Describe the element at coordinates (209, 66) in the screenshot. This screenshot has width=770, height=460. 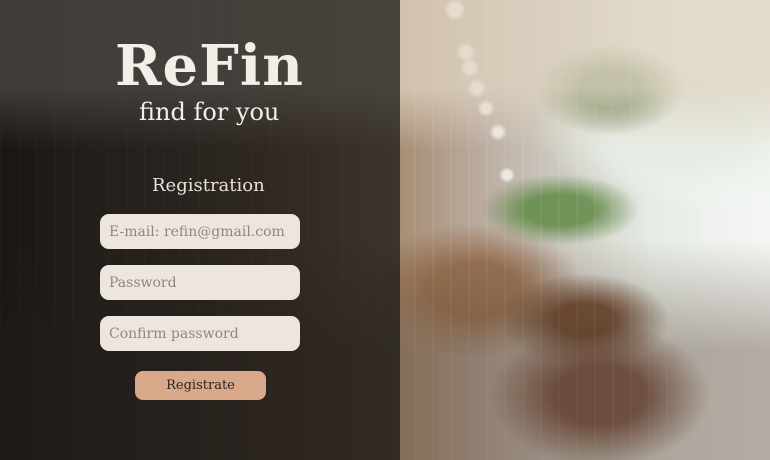
I see `brand-logo: ReFin` at that location.